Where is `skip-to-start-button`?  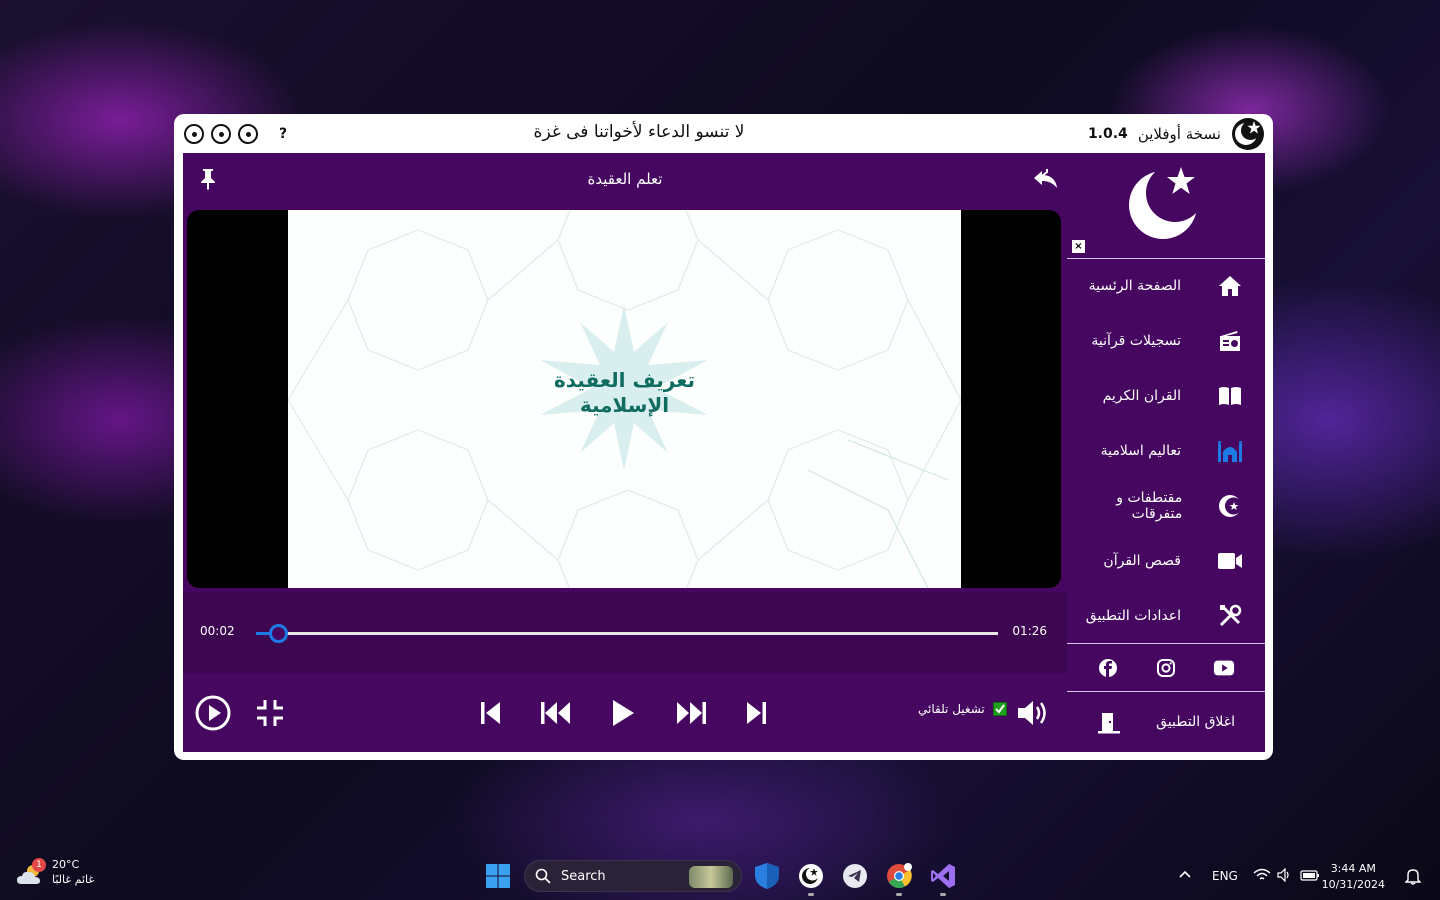
skip-to-start-button is located at coordinates (491, 713).